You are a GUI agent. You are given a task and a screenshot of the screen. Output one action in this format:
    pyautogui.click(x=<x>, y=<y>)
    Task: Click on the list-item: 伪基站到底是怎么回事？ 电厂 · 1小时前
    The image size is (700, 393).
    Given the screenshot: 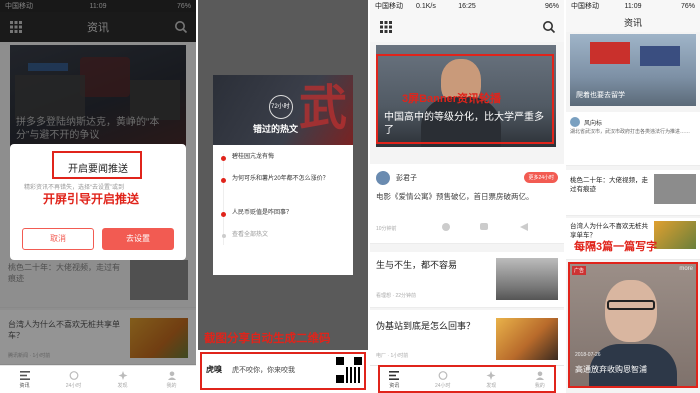 What is the action you would take?
    pyautogui.click(x=467, y=338)
    